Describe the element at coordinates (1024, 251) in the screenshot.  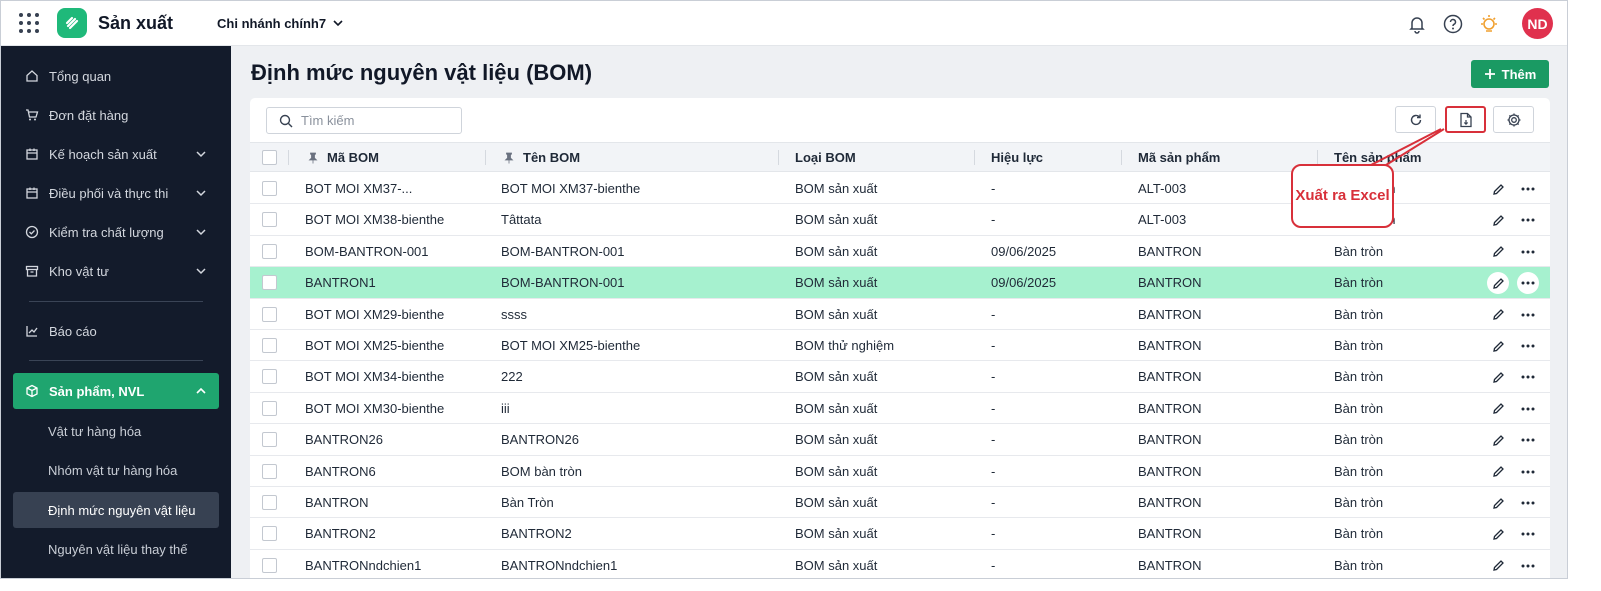
I see `table-cell: 09/06/2025` at that location.